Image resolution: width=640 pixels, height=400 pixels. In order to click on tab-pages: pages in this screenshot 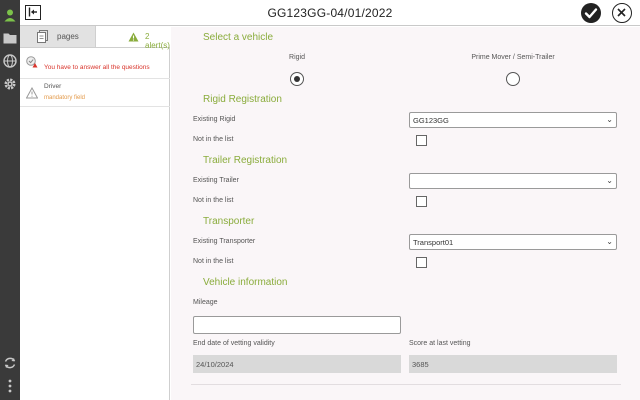, I will do `click(57, 37)`.